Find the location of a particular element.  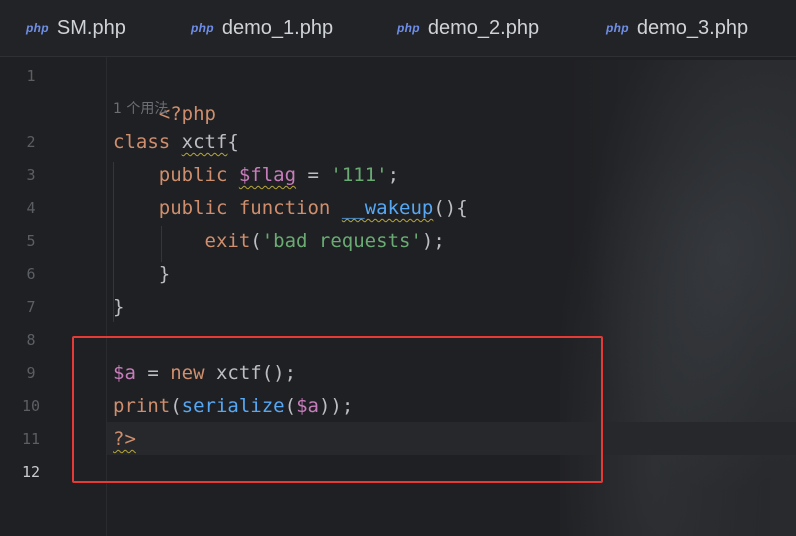

code-line-3: public $flag = '111'; is located at coordinates (256, 172).